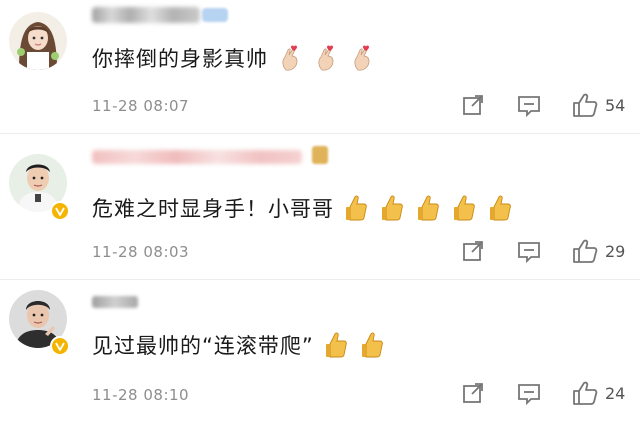 This screenshot has height=422, width=640. I want to click on comment-text: 见过最帅的“连滚带爬”, so click(239, 345).